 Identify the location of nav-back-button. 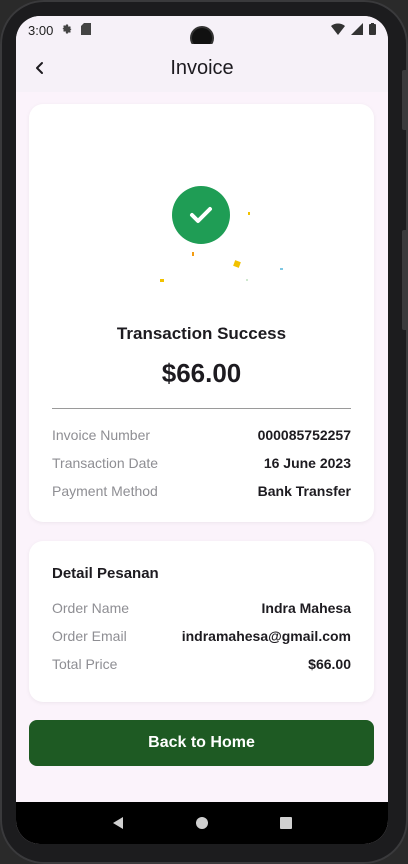
(118, 823).